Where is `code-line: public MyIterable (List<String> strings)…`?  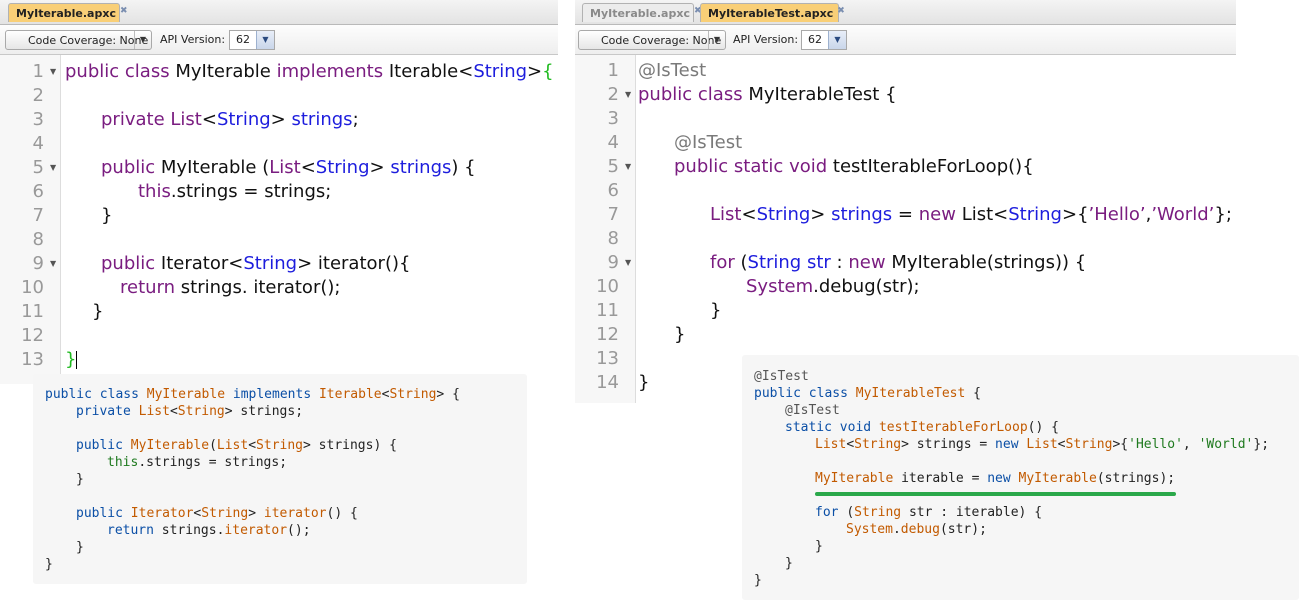 code-line: public MyIterable (List<String> strings)… is located at coordinates (288, 167).